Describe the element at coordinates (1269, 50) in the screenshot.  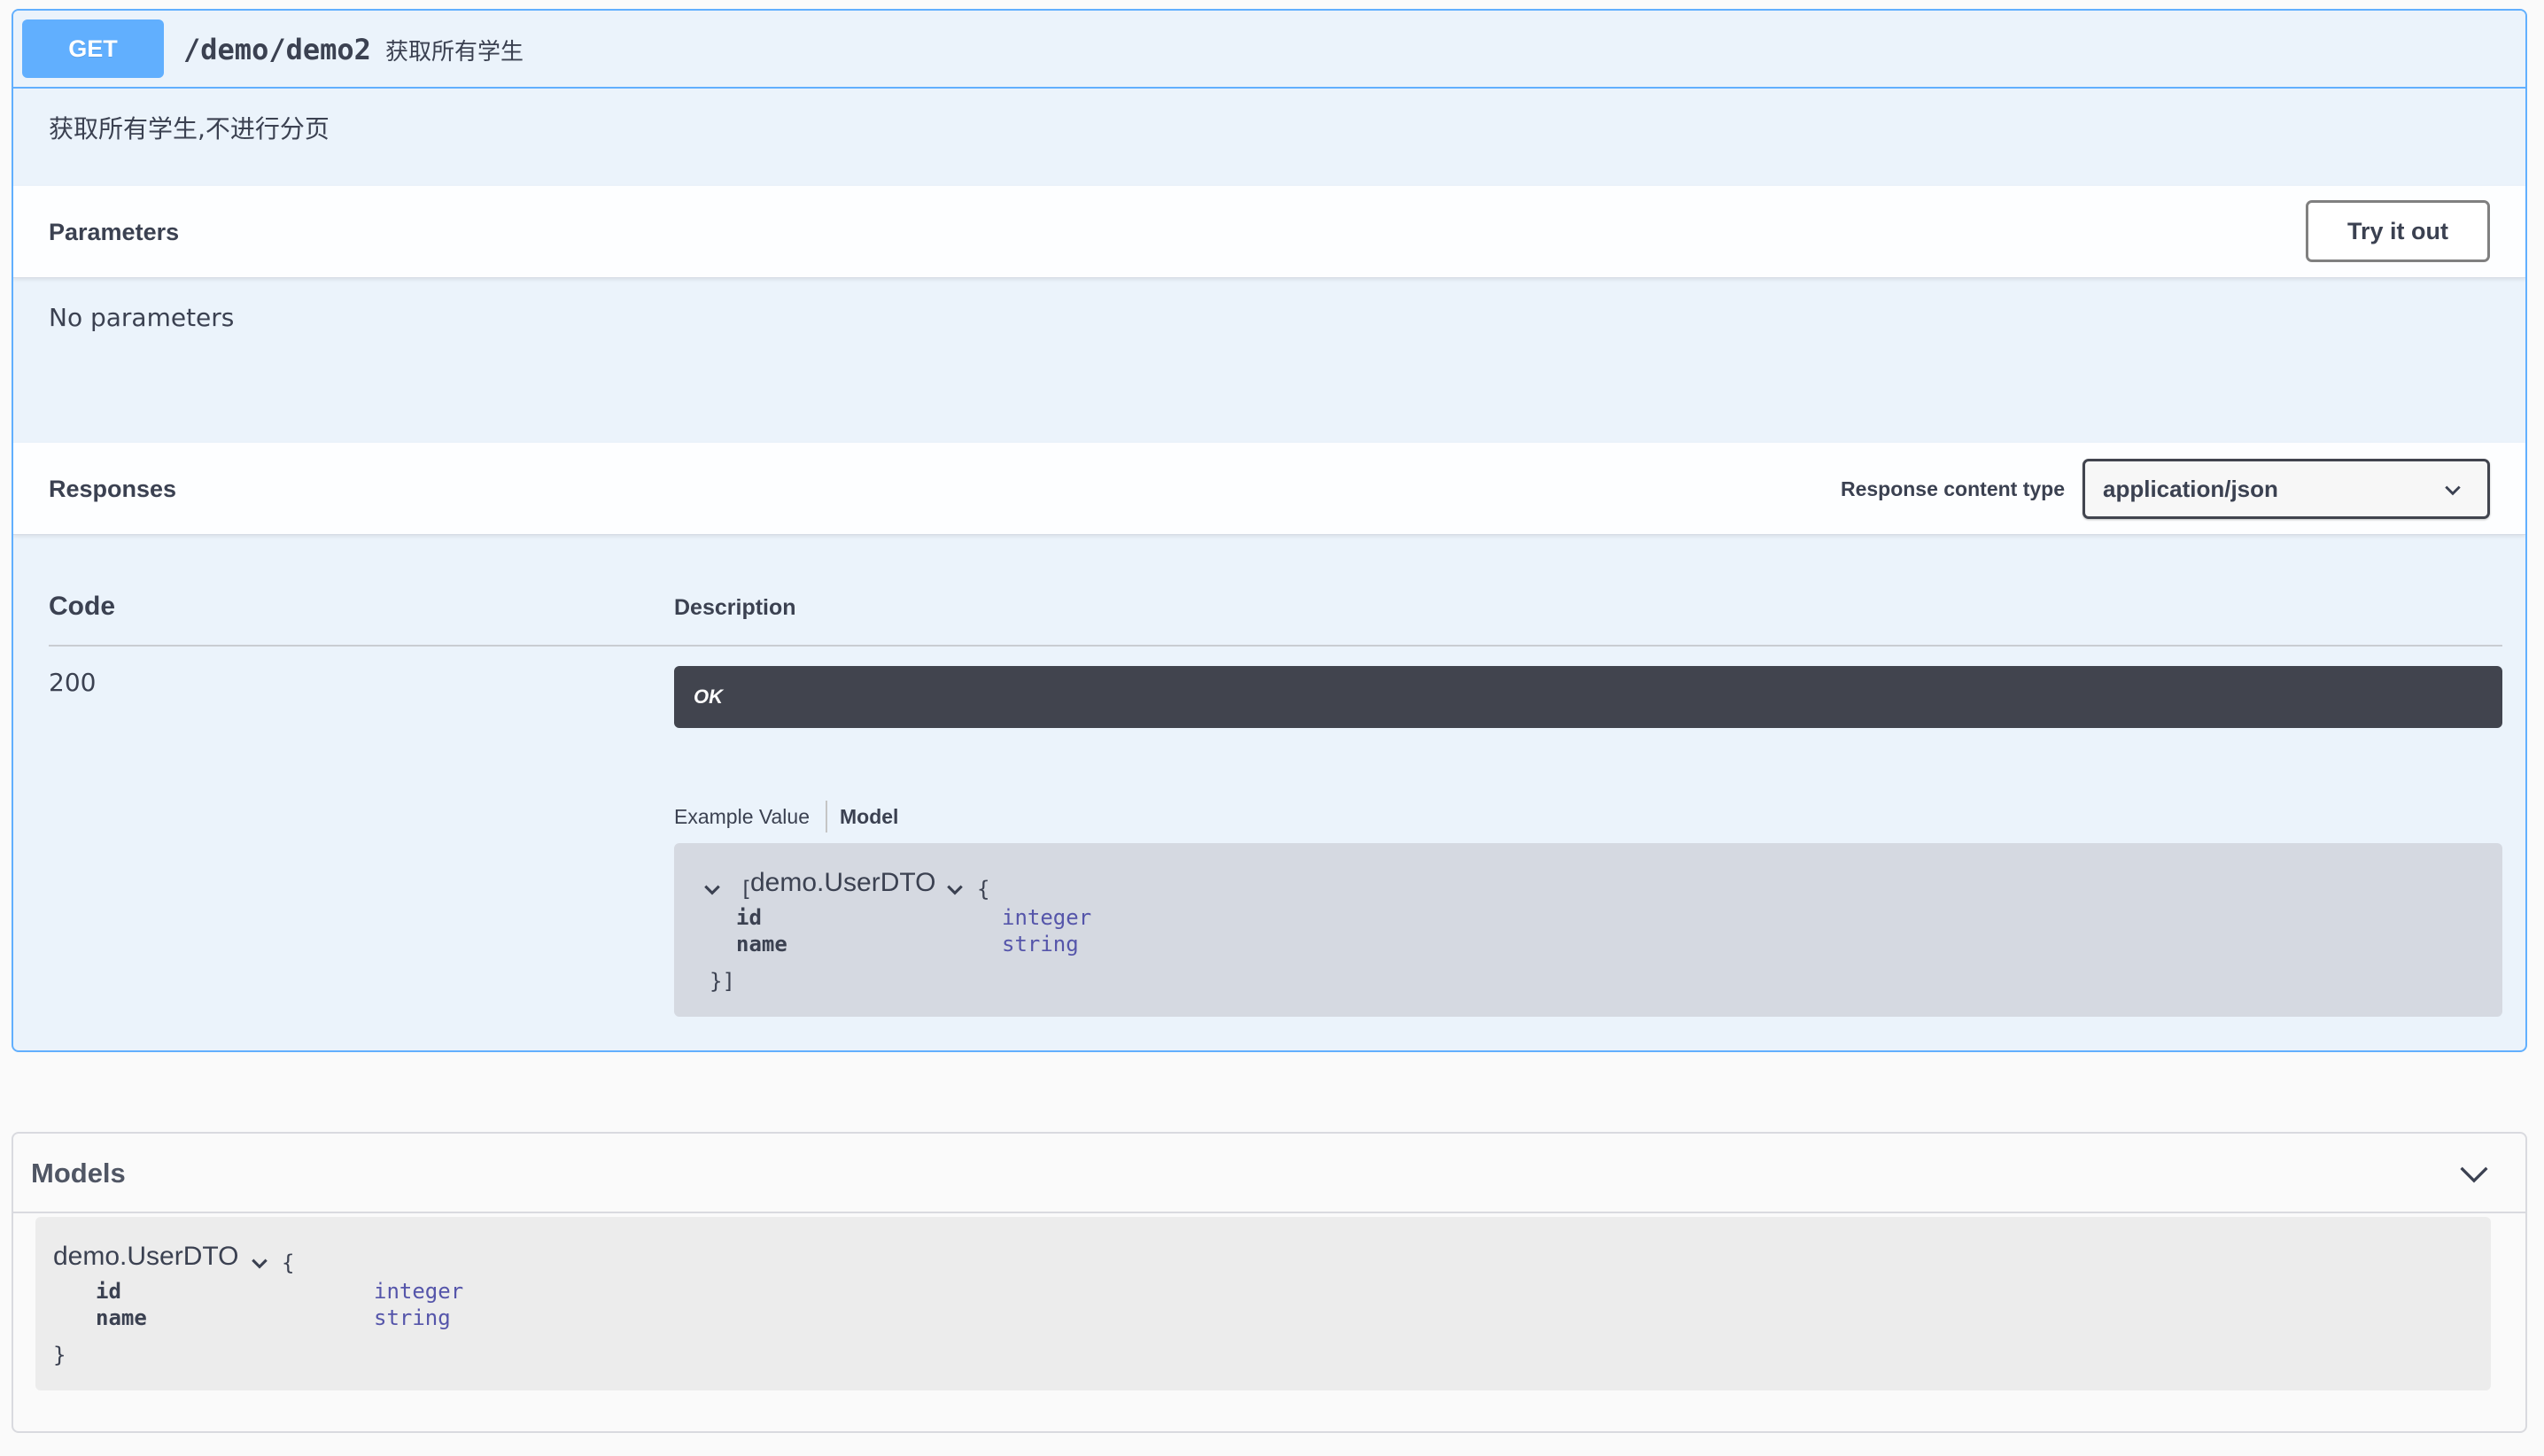
I see `opblock-summary: GET /demo/demo2 获取所有学生` at that location.